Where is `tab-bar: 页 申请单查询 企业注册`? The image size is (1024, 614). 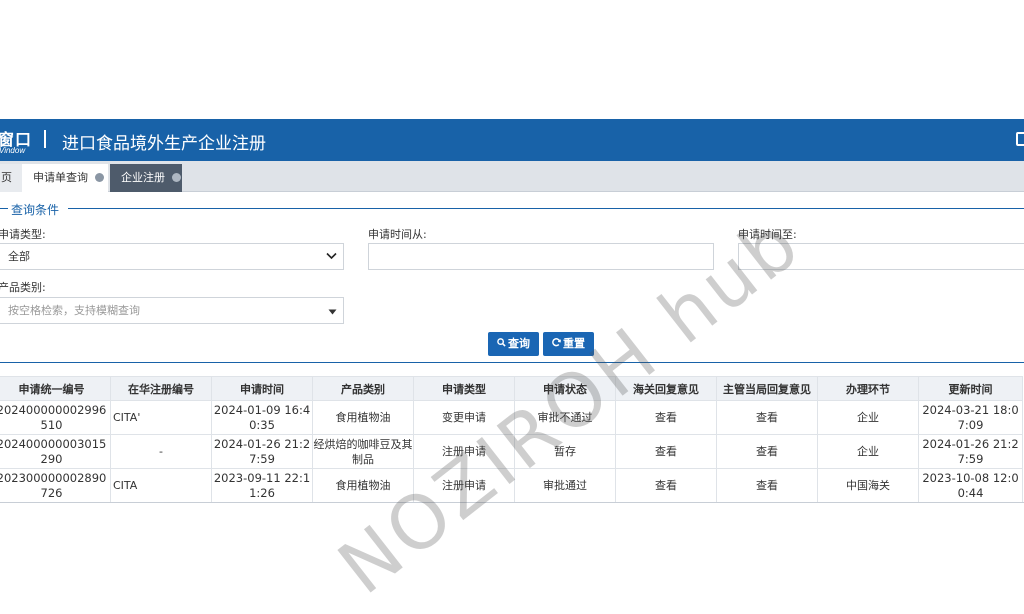 tab-bar: 页 申请单查询 企业注册 is located at coordinates (512, 176).